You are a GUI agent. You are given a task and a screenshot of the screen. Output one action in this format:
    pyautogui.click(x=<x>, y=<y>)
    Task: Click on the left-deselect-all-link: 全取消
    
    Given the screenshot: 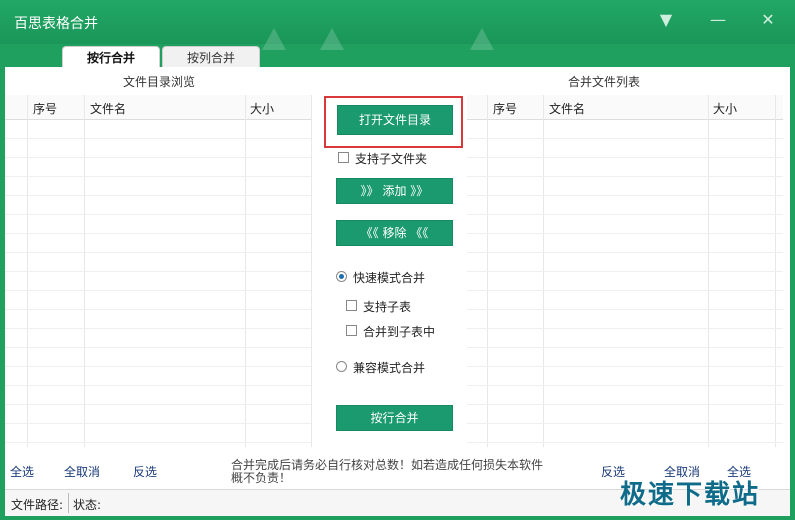 What is the action you would take?
    pyautogui.click(x=82, y=471)
    